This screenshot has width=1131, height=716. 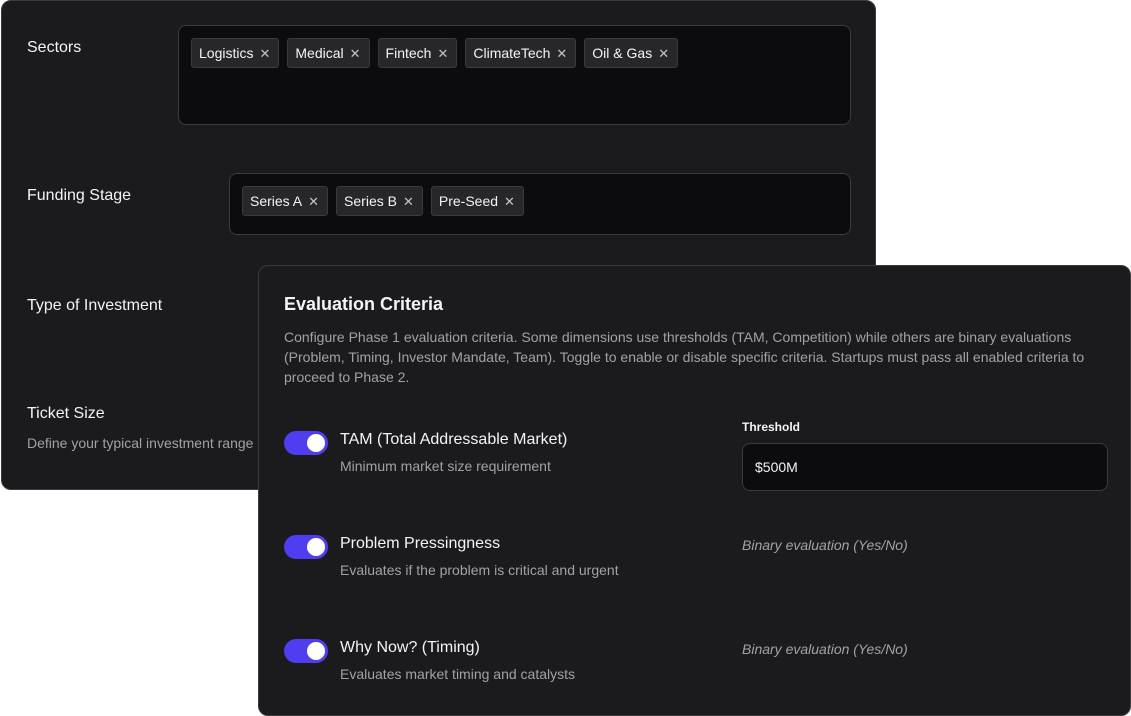 What do you see at coordinates (410, 647) in the screenshot?
I see `criterion-title: Why Now? (Timing)` at bounding box center [410, 647].